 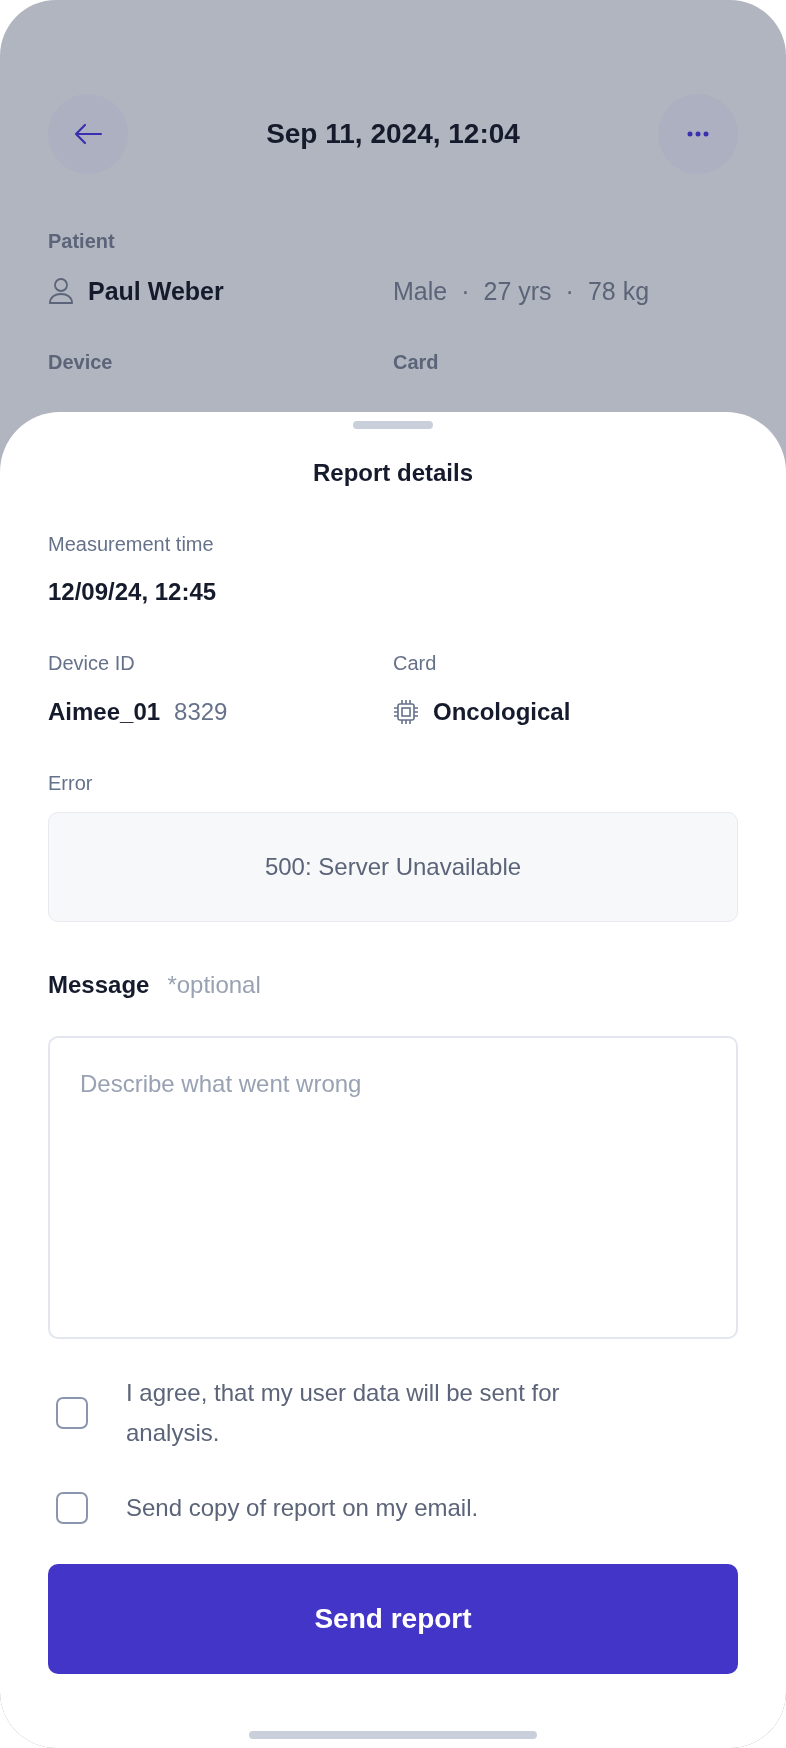 I want to click on send-report-button: Send report, so click(x=393, y=1619).